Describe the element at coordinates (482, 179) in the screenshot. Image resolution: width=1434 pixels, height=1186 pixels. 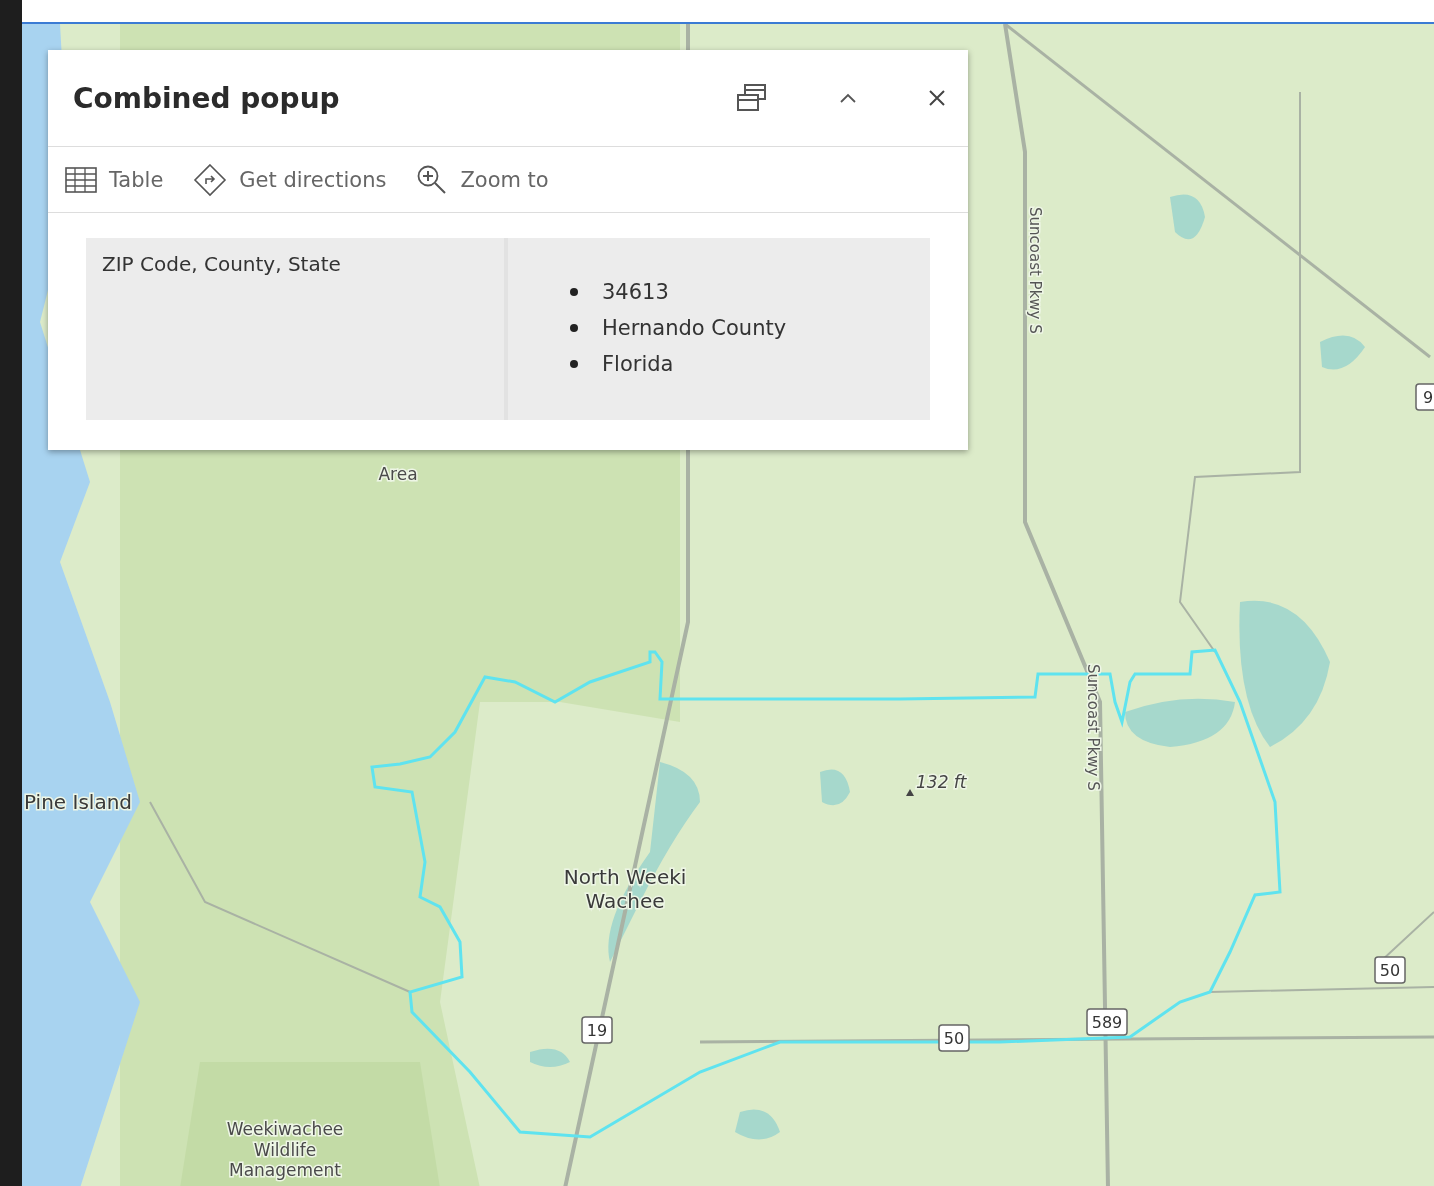
I see `zoom-to-button: Zoom to` at that location.